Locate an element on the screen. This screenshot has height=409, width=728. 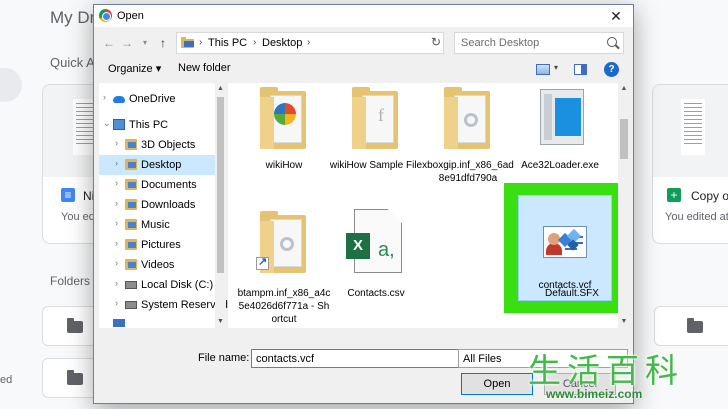
gear-icon is located at coordinates (471, 120).